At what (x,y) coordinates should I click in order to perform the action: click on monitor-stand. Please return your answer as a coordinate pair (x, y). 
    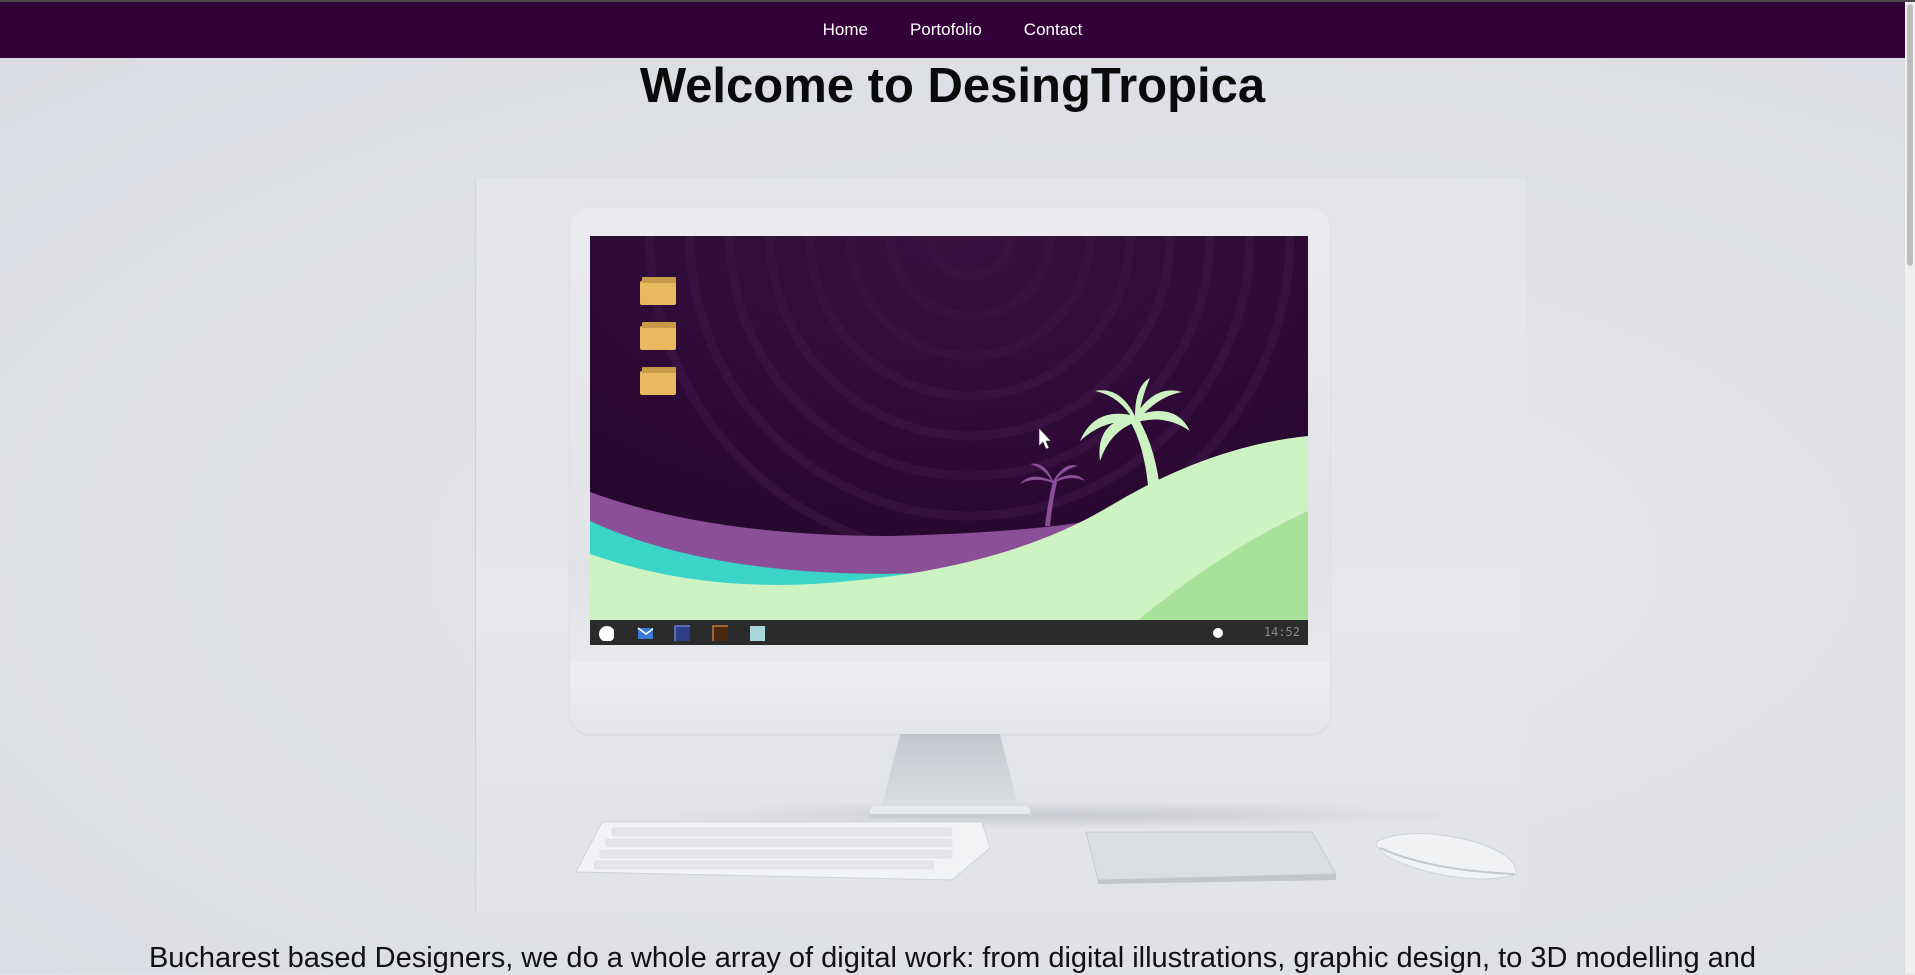
    Looking at the image, I should click on (950, 776).